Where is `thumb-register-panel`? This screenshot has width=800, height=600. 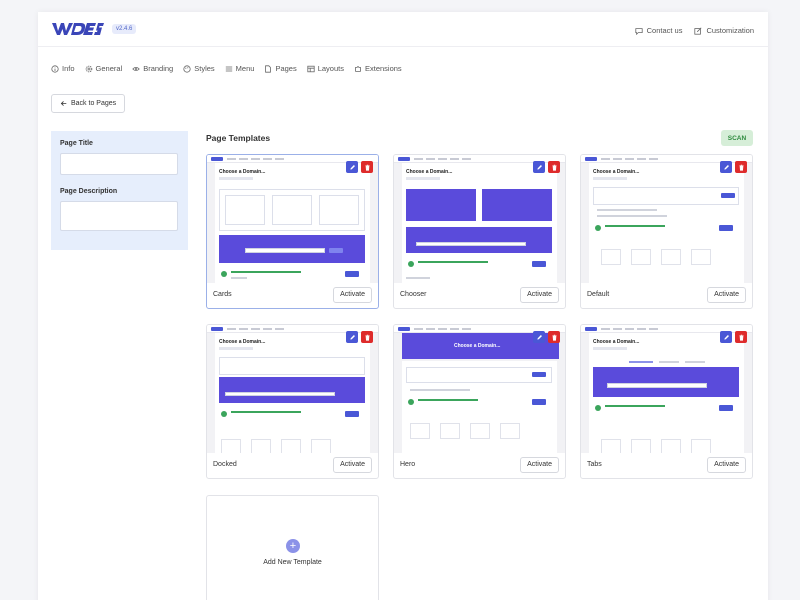 thumb-register-panel is located at coordinates (441, 205).